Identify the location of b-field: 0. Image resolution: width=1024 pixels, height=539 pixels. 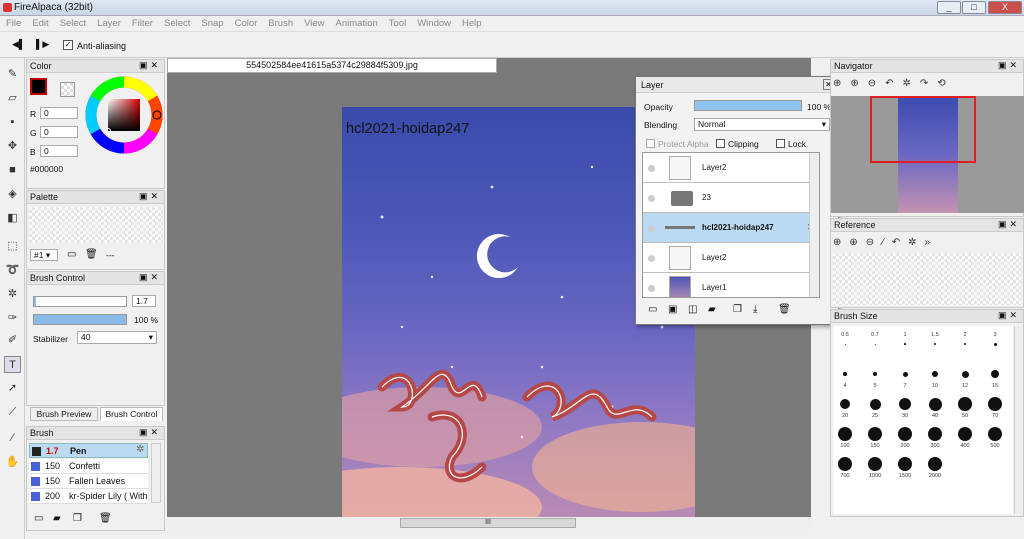
(59, 151).